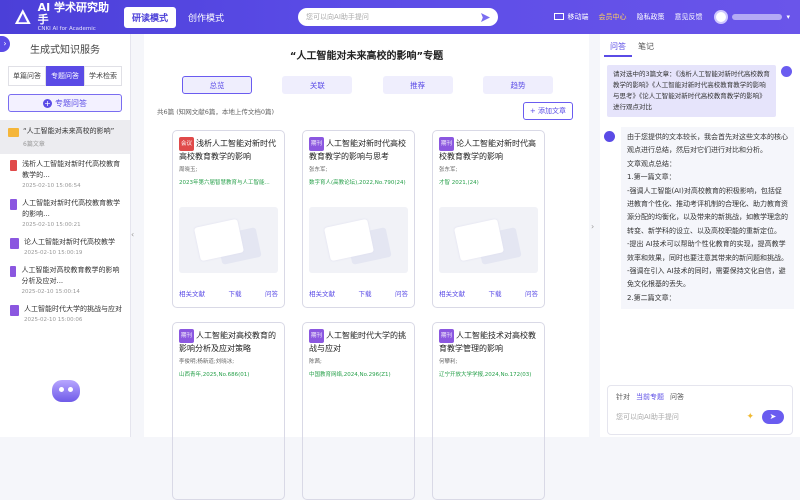 Image resolution: width=800 pixels, height=500 pixels. What do you see at coordinates (207, 362) in the screenshot?
I see `article-author: 李俊明;杨新道;刘晓冰;` at bounding box center [207, 362].